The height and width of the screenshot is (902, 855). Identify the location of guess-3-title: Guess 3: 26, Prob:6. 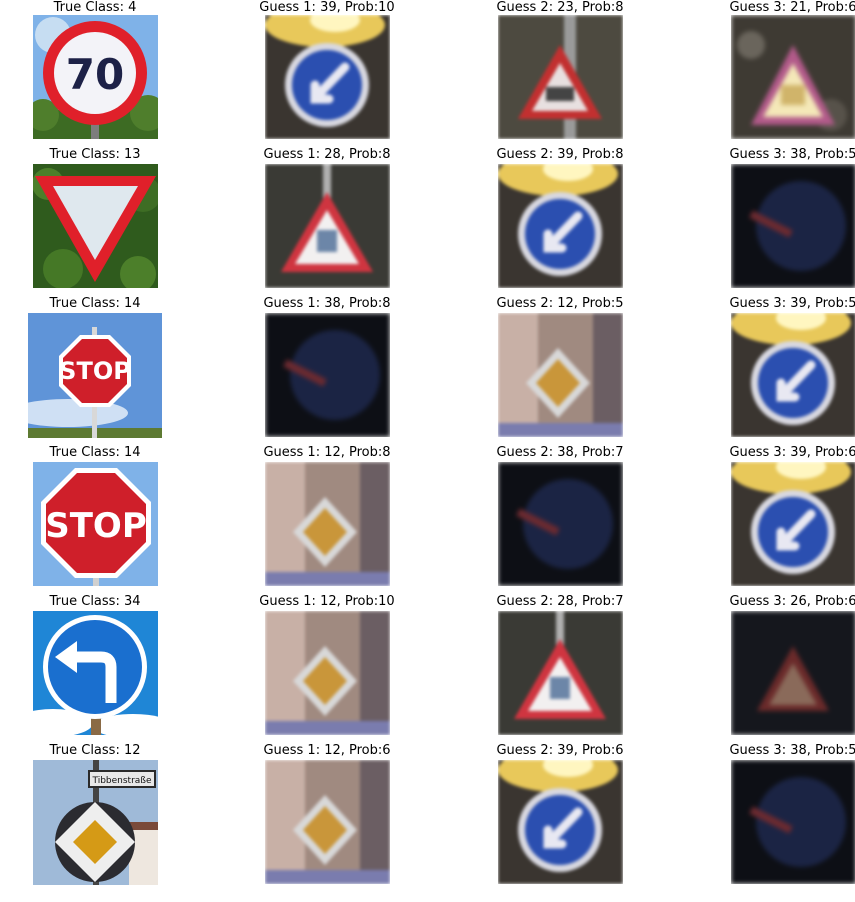
(792, 601).